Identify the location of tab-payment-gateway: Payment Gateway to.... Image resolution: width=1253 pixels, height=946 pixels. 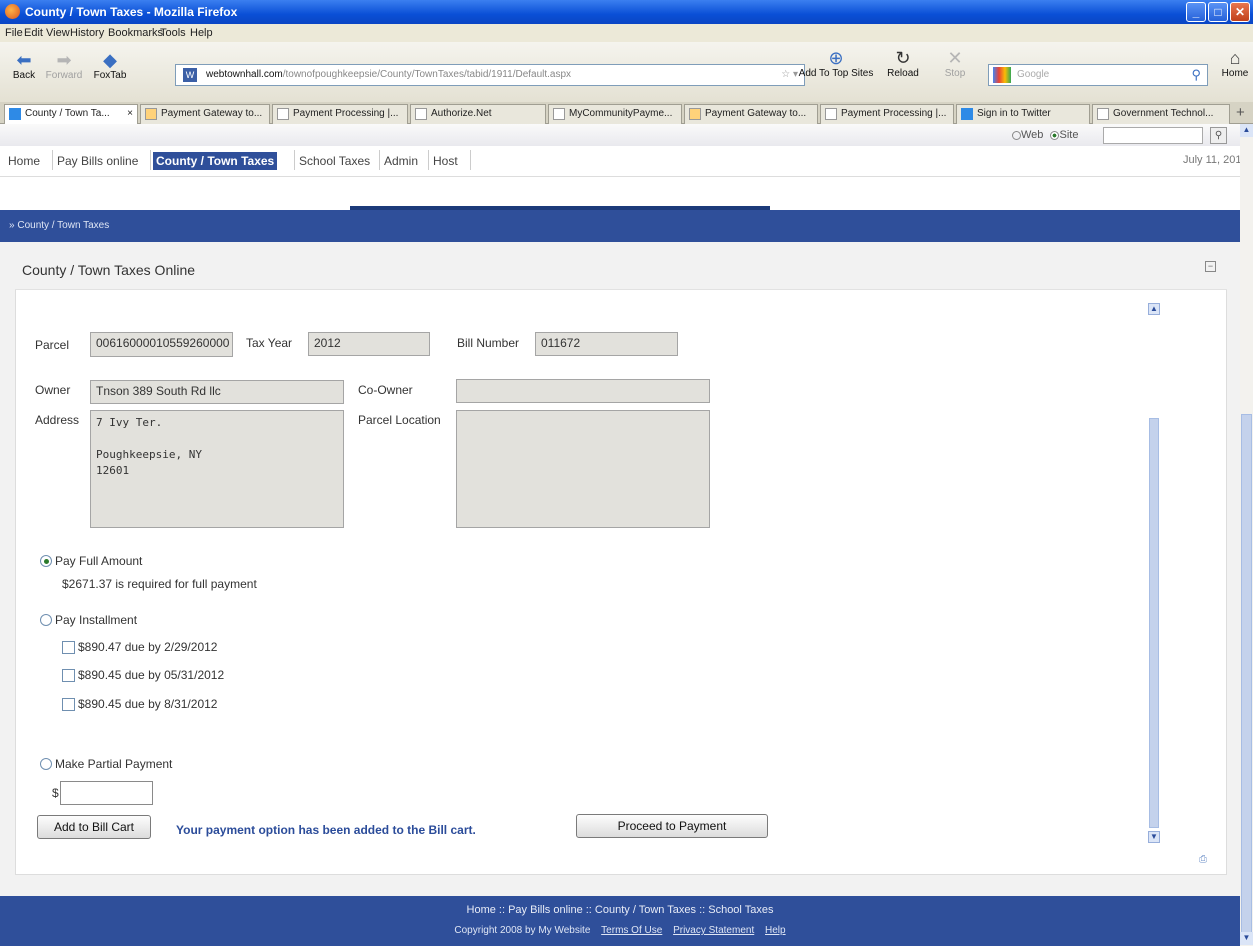
(205, 114).